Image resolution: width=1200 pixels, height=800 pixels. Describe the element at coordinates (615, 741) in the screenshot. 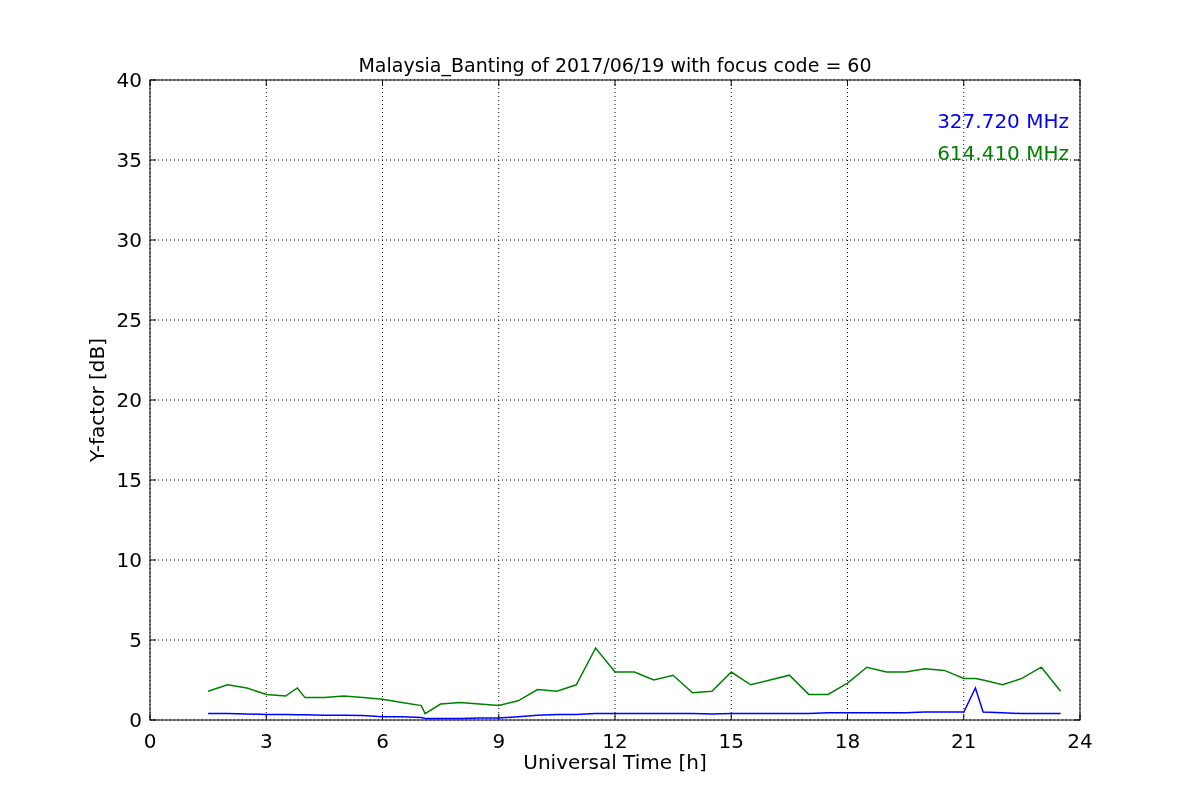

I see `x-tick-label: 12` at that location.